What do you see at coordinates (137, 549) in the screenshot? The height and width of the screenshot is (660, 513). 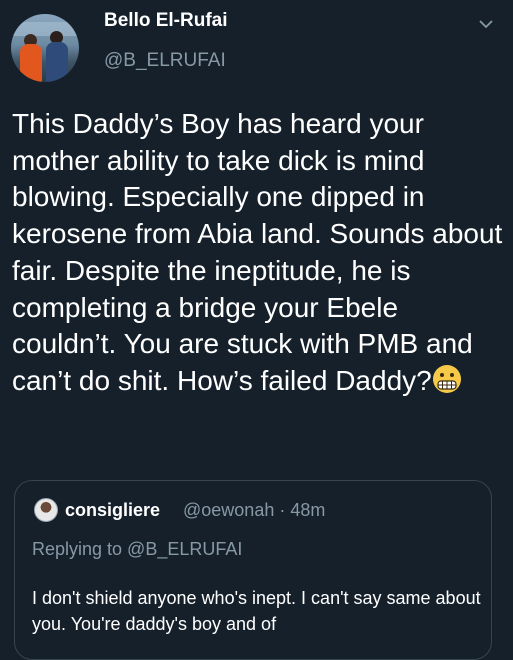 I see `replying-to-label: Replying to @B_ELRUFAI` at bounding box center [137, 549].